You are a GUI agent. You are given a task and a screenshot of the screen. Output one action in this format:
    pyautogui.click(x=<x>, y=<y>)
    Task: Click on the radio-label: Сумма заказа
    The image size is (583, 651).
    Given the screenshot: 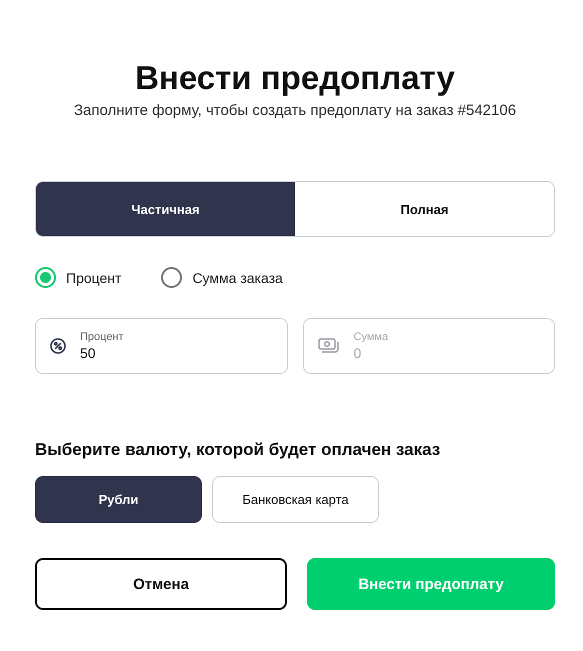 What is the action you would take?
    pyautogui.click(x=237, y=278)
    